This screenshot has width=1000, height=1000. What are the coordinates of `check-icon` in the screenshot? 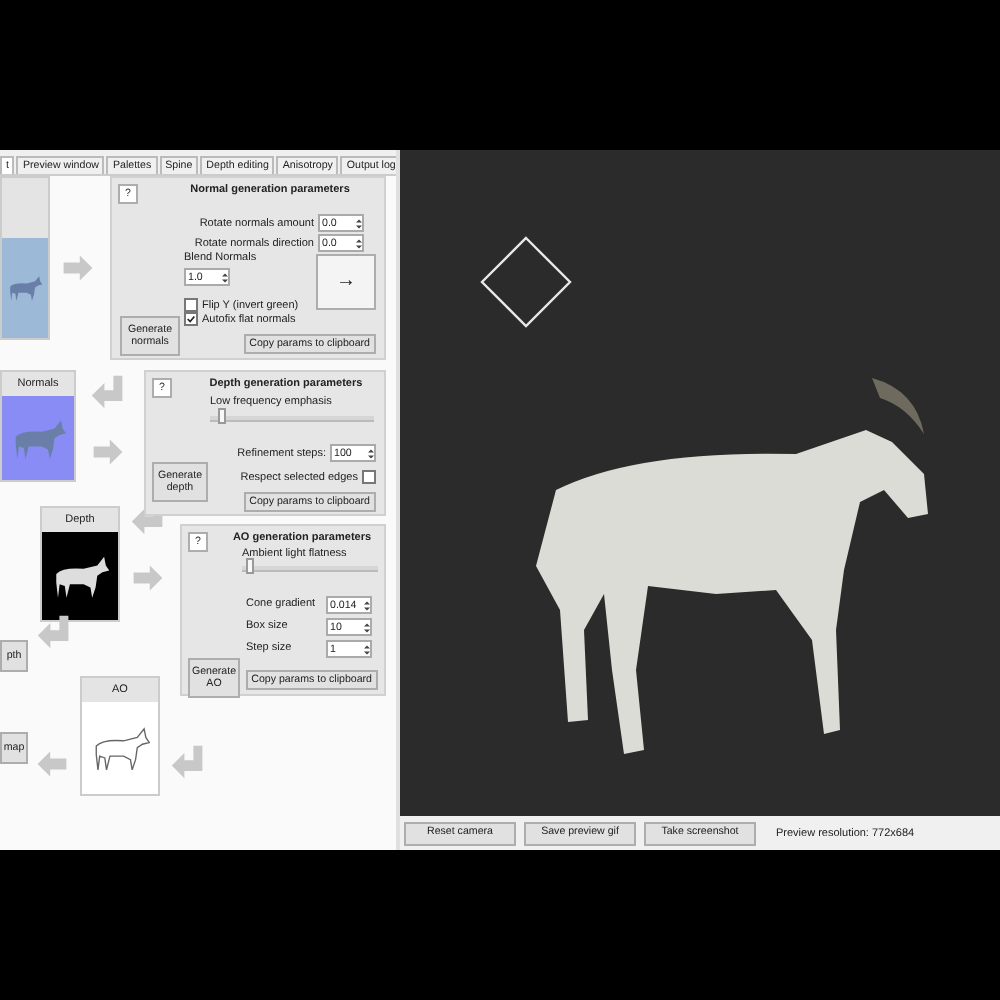 It's located at (191, 319).